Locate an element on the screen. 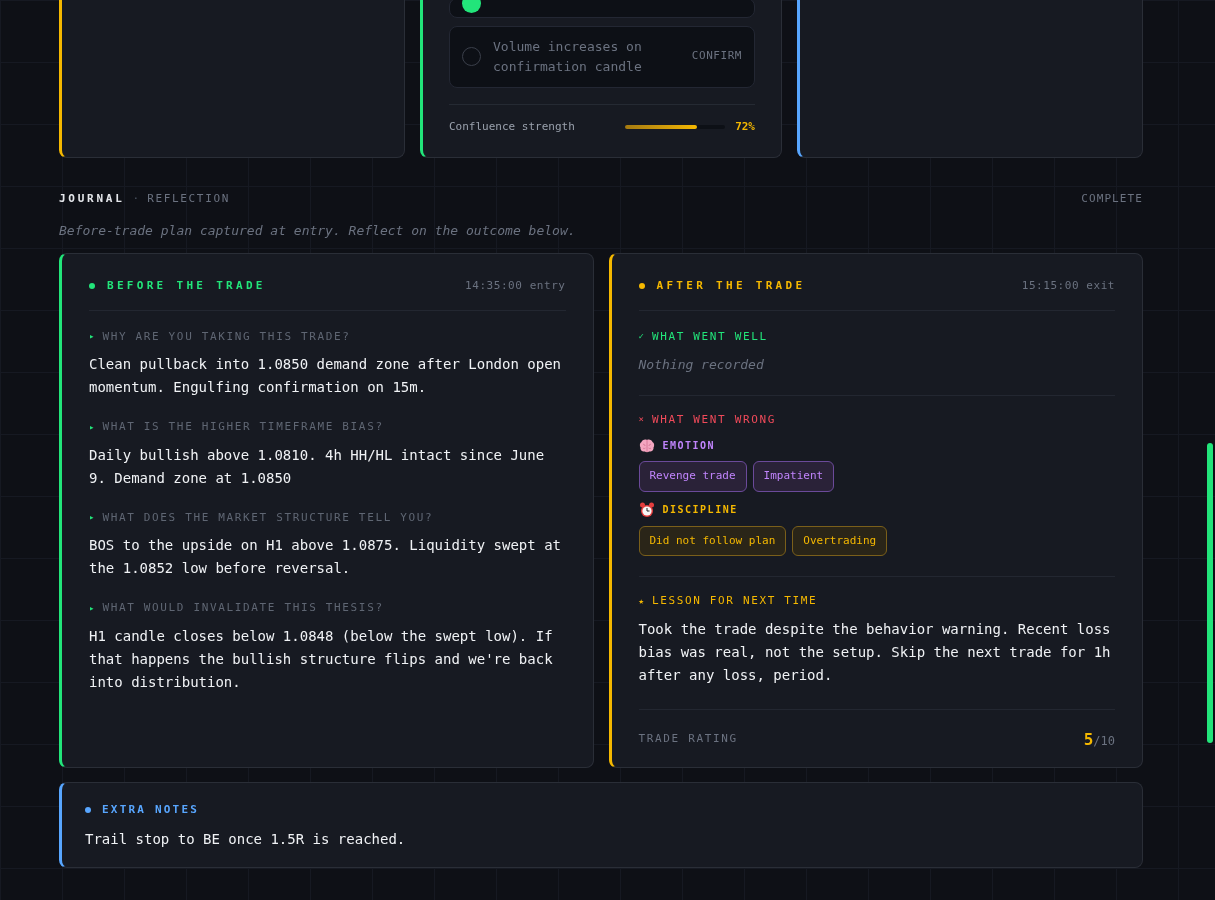  alarm-clock-icon is located at coordinates (646, 509).